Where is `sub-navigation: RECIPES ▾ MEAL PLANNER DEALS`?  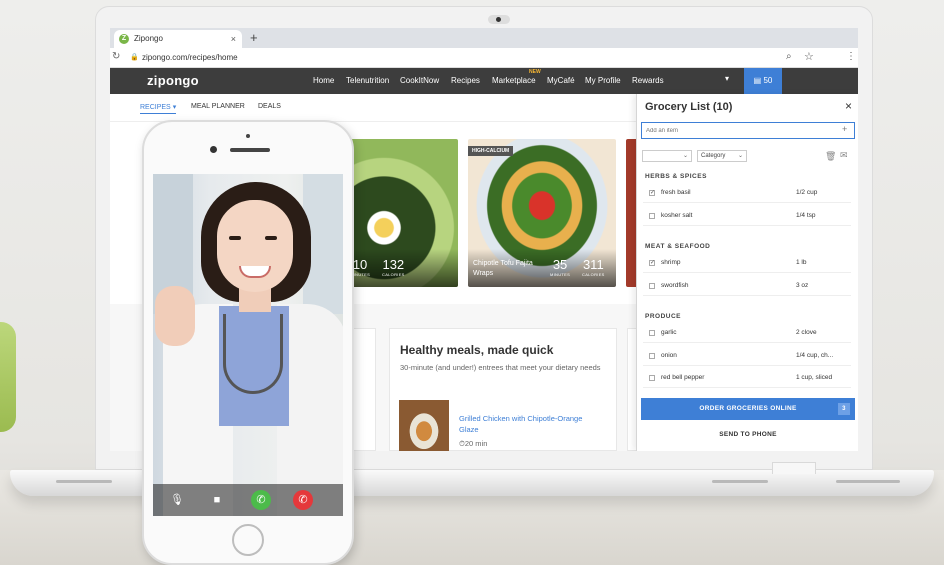 sub-navigation: RECIPES ▾ MEAL PLANNER DEALS is located at coordinates (373, 108).